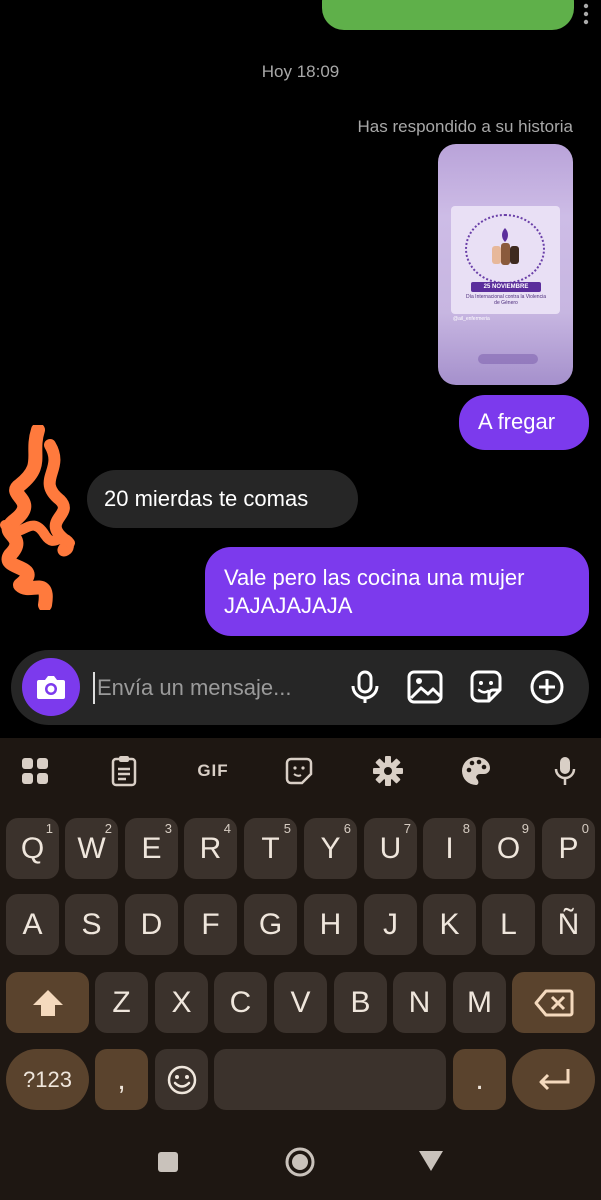 Image resolution: width=601 pixels, height=1200 pixels. Describe the element at coordinates (568, 924) in the screenshot. I see `key-enye: Ñ` at that location.